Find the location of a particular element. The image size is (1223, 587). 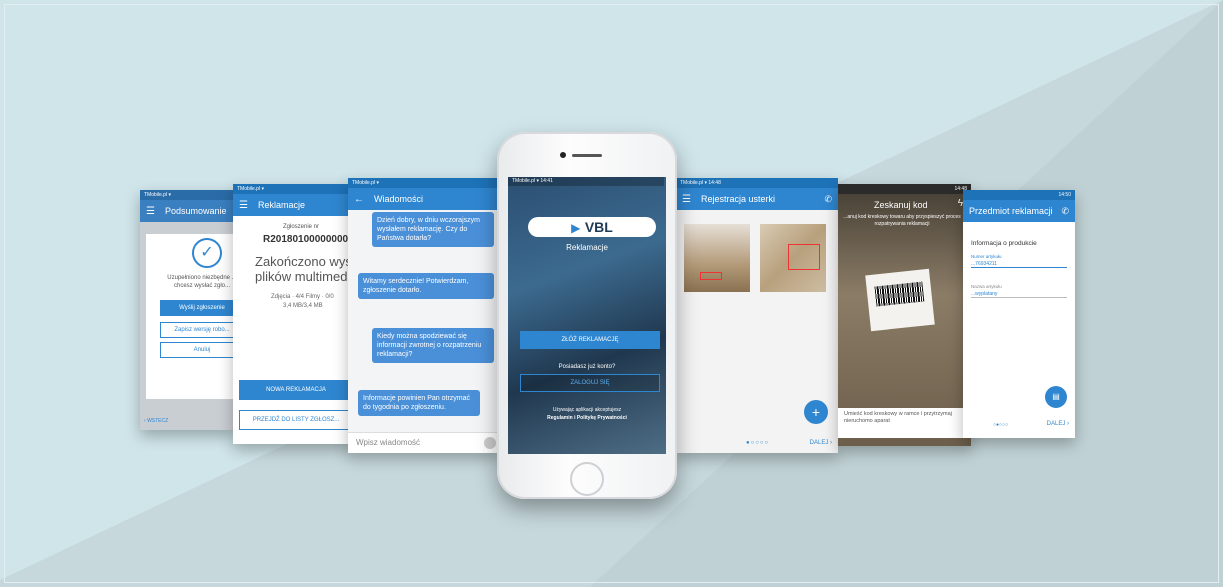

terms-text: Używając aplikacji akceptujesz is located at coordinates (587, 410).